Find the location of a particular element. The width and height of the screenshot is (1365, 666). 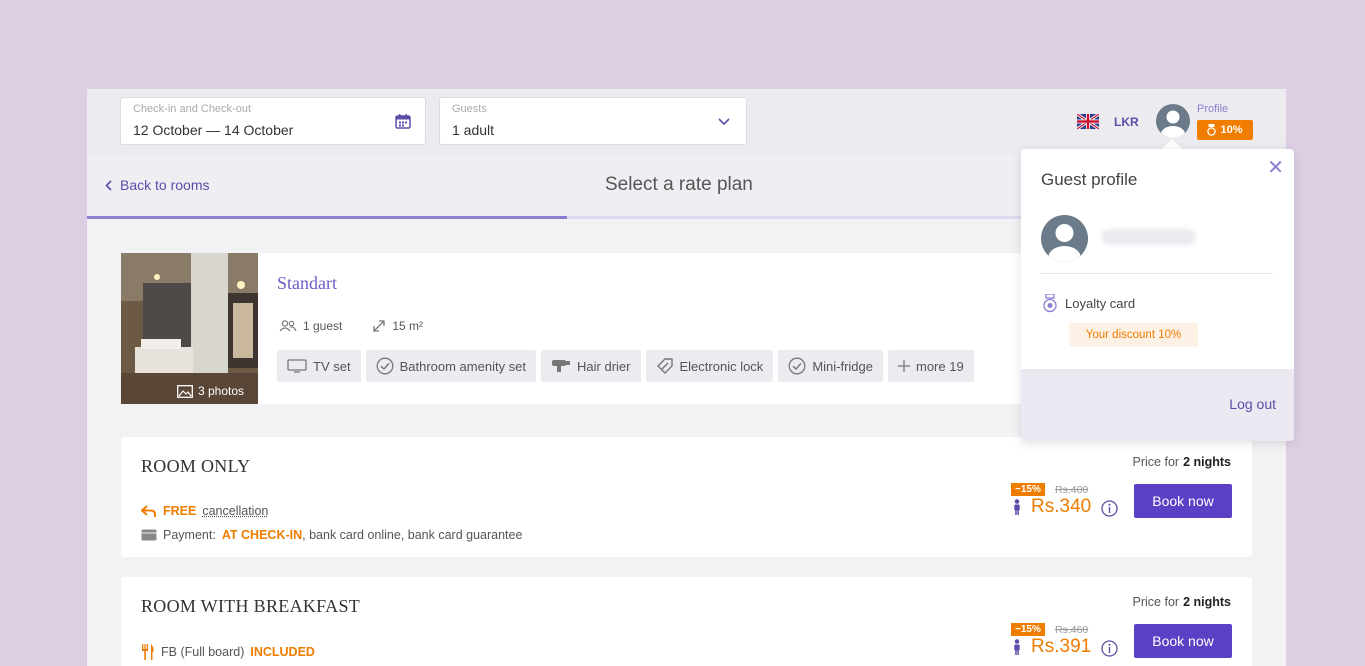

more-amenities-button: more 19 is located at coordinates (931, 366).